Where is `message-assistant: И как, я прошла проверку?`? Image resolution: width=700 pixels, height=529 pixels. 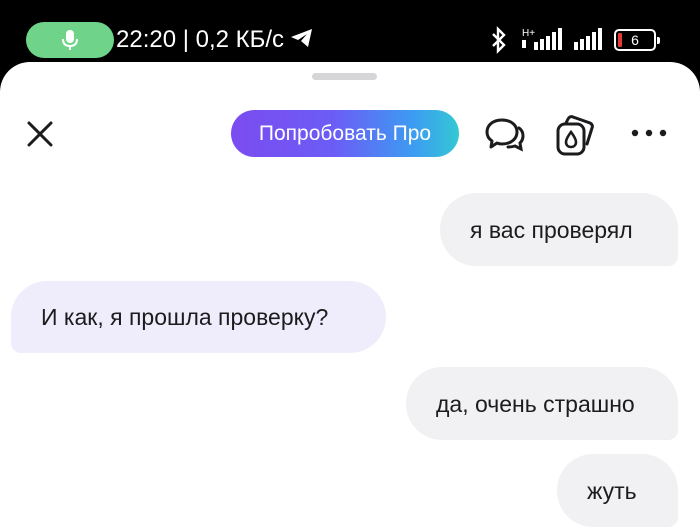 message-assistant: И как, я прошла проверку? is located at coordinates (198, 317).